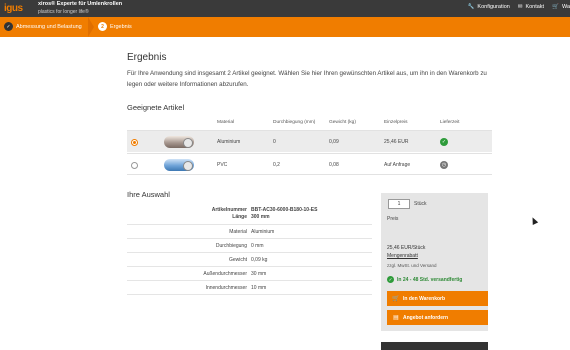 This screenshot has height=350, width=570. I want to click on app-title: xiros® Experte für Umlenkrollen, so click(80, 4).